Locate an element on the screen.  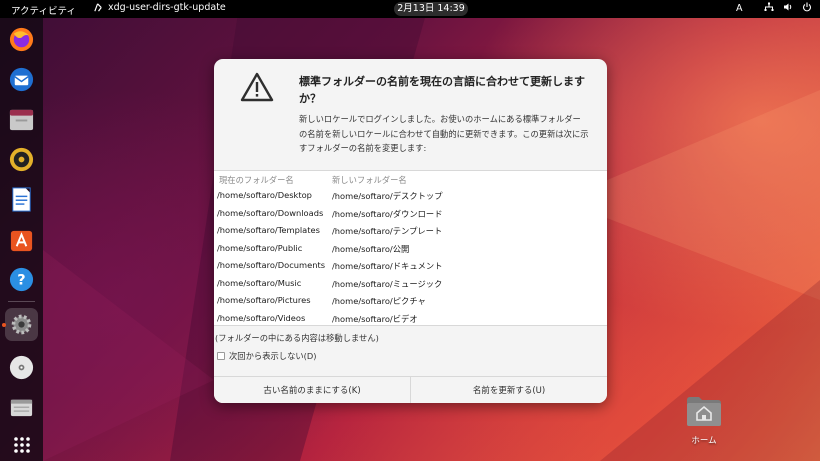
app-menu: xdg-user-dirs-gtk-update is located at coordinates (159, 7).